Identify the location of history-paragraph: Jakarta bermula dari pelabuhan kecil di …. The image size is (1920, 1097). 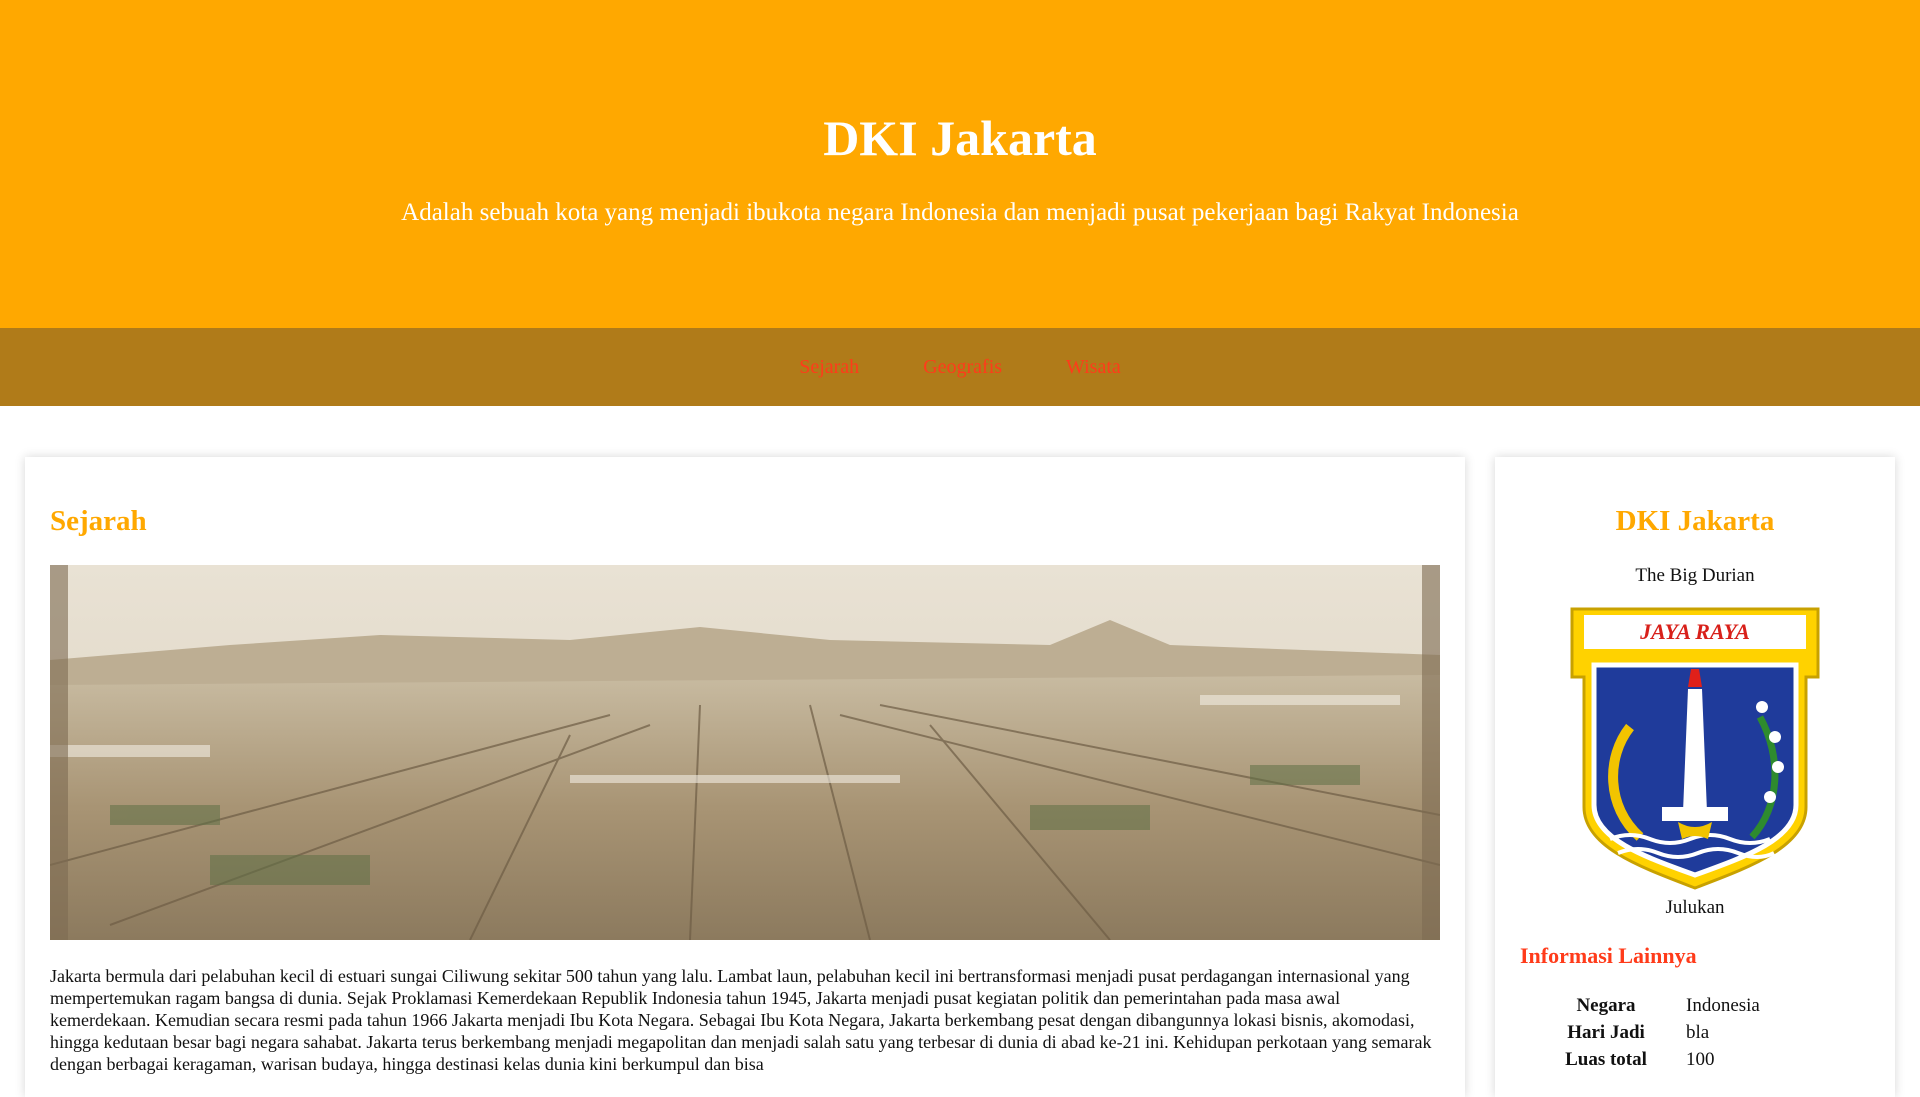
(741, 1020).